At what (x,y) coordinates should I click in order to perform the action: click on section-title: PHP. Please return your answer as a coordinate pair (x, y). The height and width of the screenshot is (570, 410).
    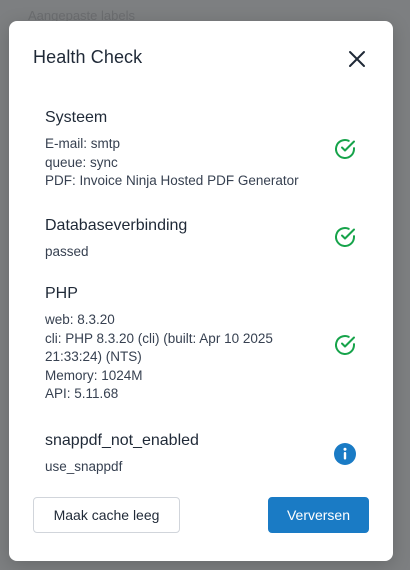
    Looking at the image, I should click on (61, 293).